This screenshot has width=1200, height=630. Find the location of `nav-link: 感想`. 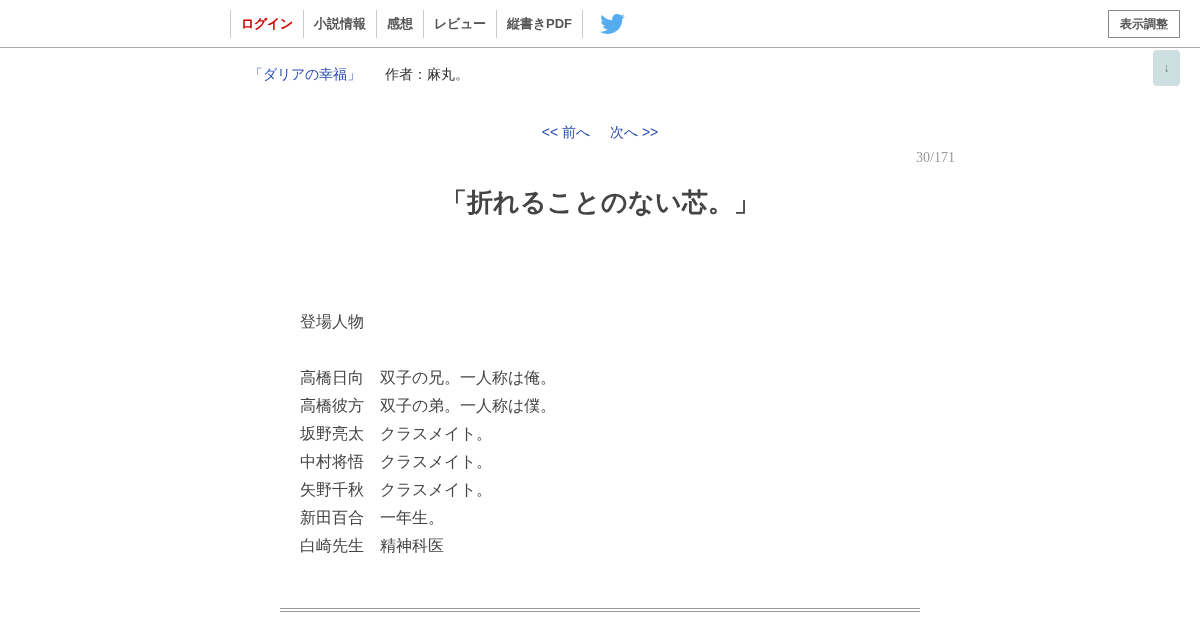

nav-link: 感想 is located at coordinates (399, 23).